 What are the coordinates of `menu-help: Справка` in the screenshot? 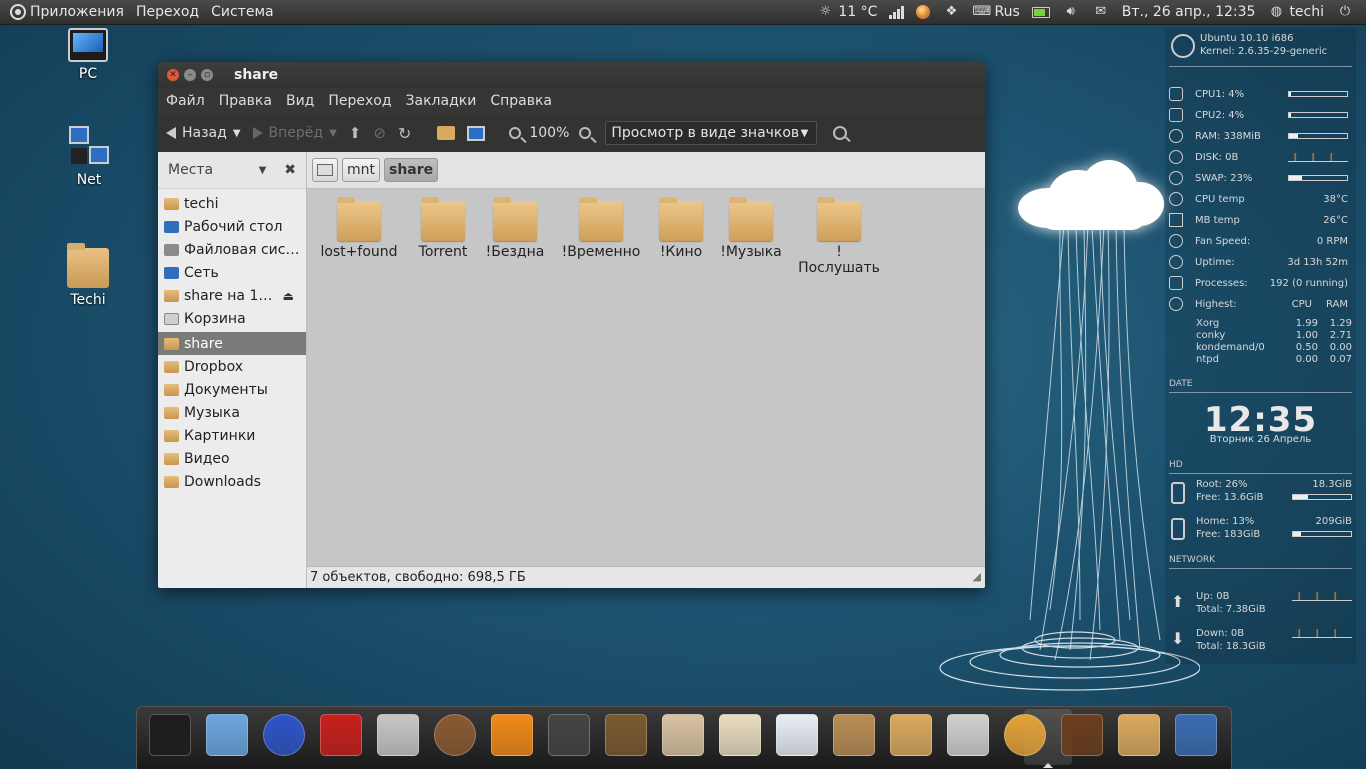 It's located at (522, 101).